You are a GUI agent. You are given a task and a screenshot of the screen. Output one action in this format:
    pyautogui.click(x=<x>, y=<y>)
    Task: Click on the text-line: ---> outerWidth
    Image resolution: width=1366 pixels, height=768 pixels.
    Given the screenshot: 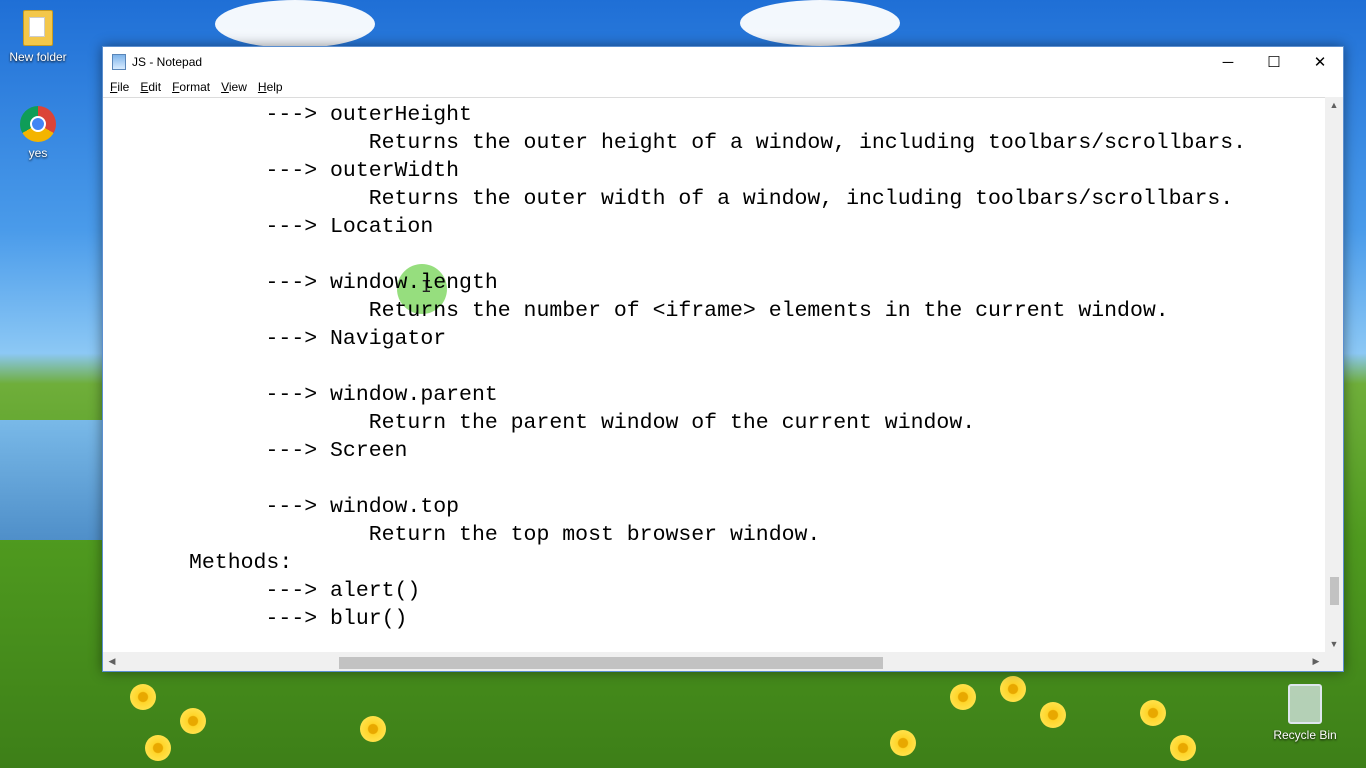 What is the action you would take?
    pyautogui.click(x=330, y=171)
    